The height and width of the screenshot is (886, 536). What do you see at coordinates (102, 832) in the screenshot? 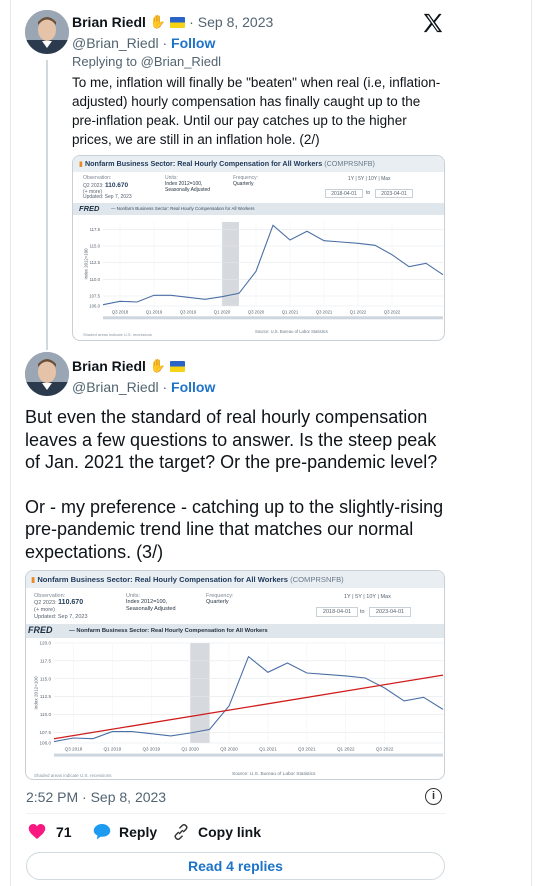
I see `reply-bubble-icon` at bounding box center [102, 832].